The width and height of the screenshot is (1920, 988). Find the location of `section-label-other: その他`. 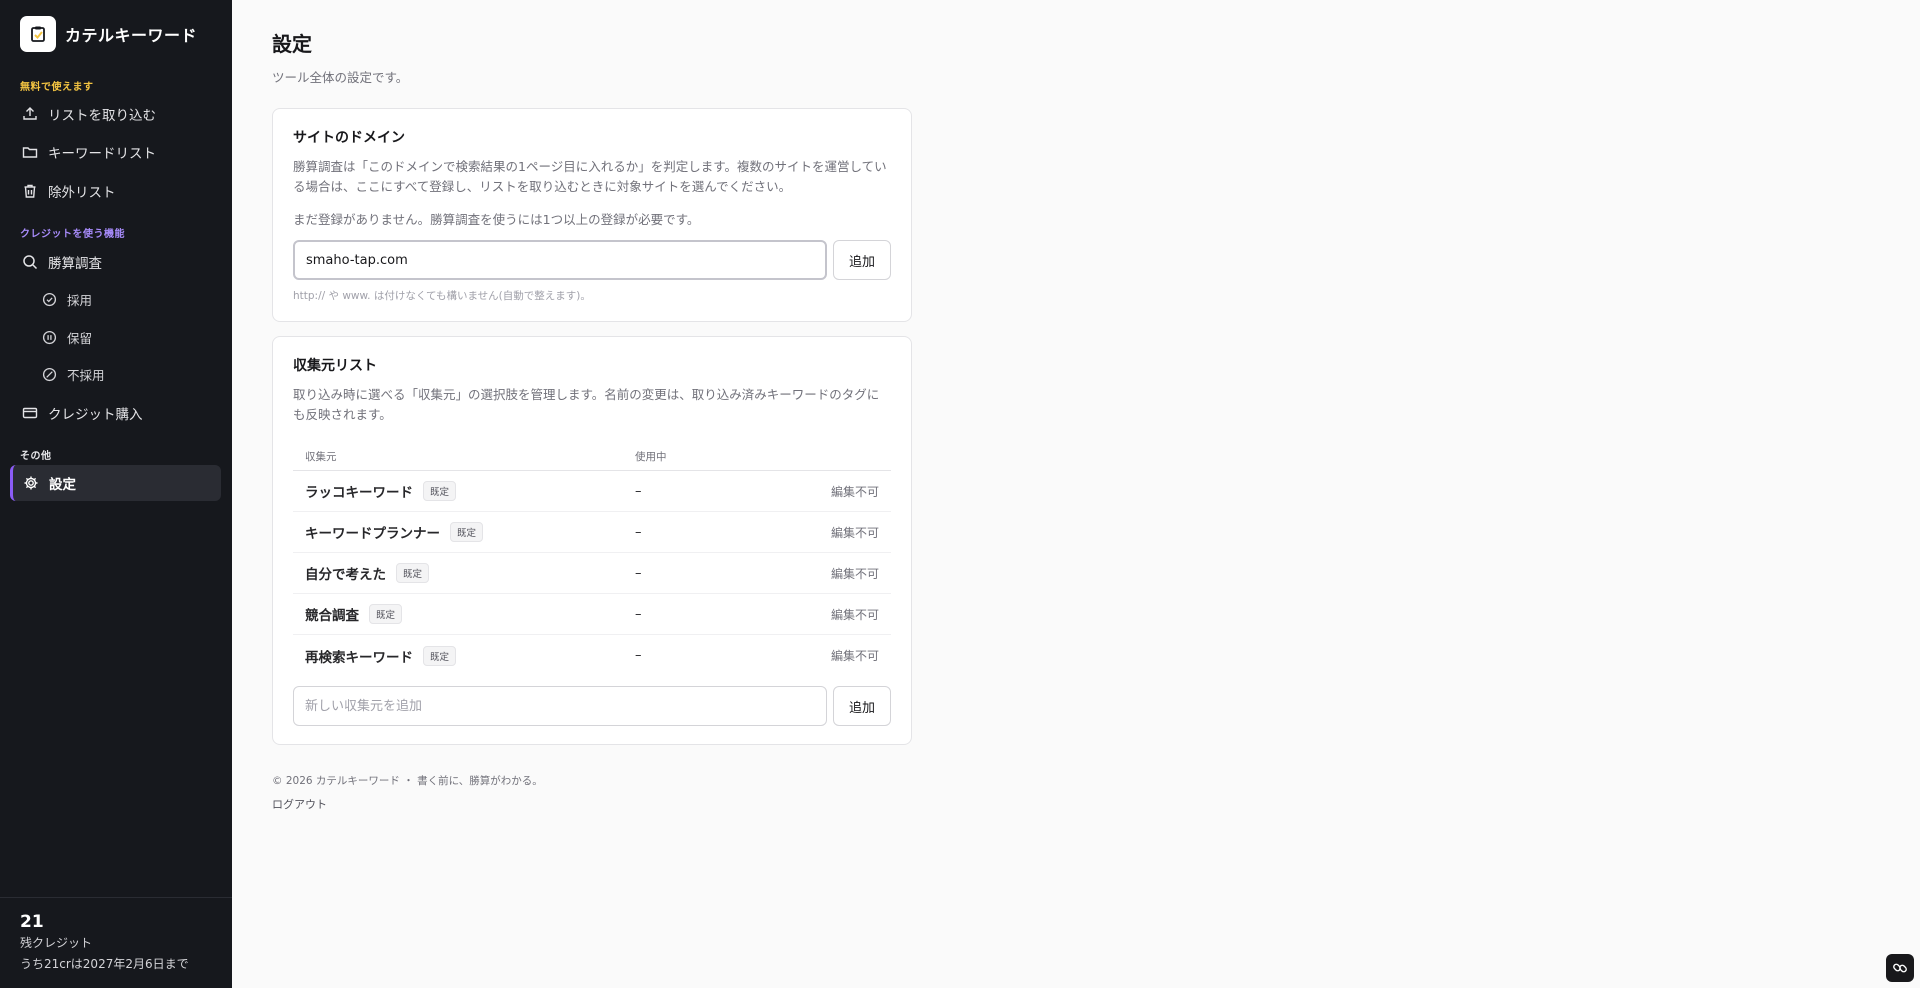

section-label-other: その他 is located at coordinates (36, 456).